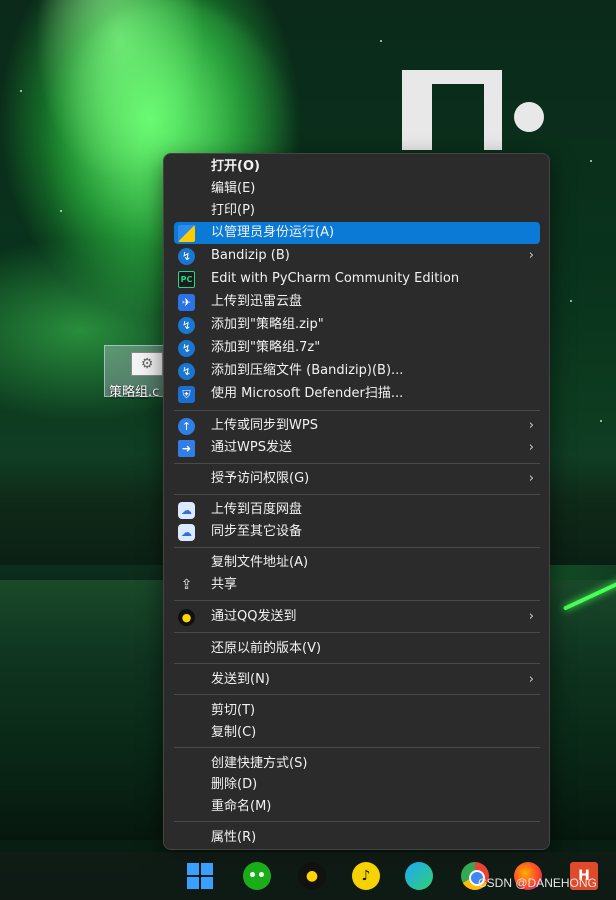  What do you see at coordinates (357, 233) in the screenshot?
I see `menu-item-run-as-admin: 以管理员身份运行(A)` at bounding box center [357, 233].